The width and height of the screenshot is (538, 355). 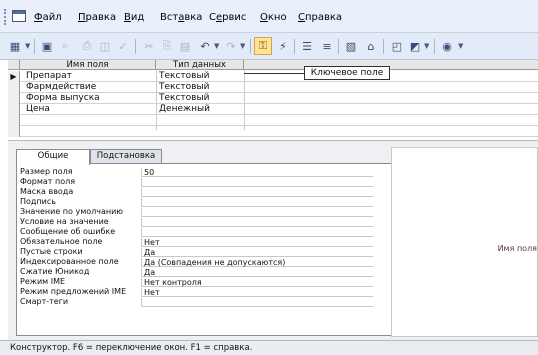 What do you see at coordinates (273, 109) in the screenshot?
I see `table-row: Цена Денежный` at bounding box center [273, 109].